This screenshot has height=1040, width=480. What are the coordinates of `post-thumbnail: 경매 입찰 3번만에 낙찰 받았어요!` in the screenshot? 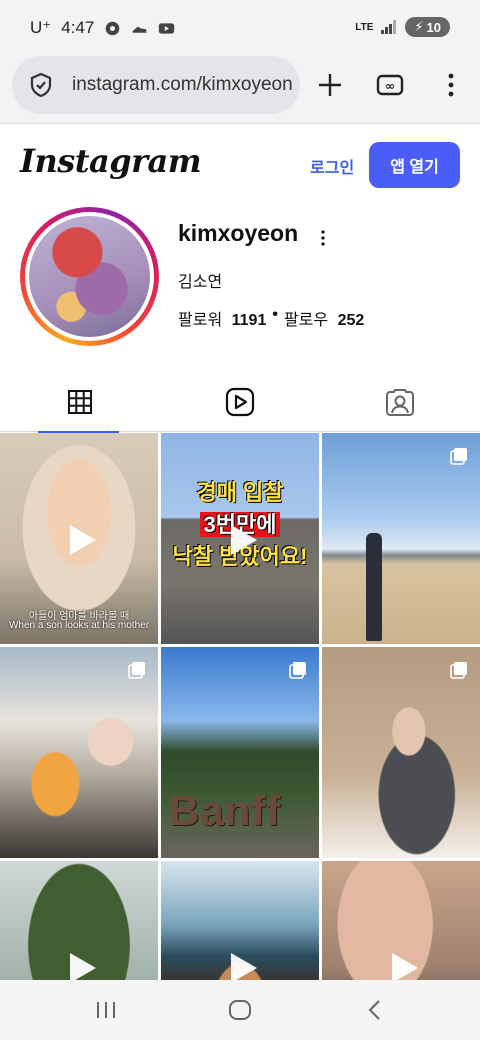 It's located at (240, 538).